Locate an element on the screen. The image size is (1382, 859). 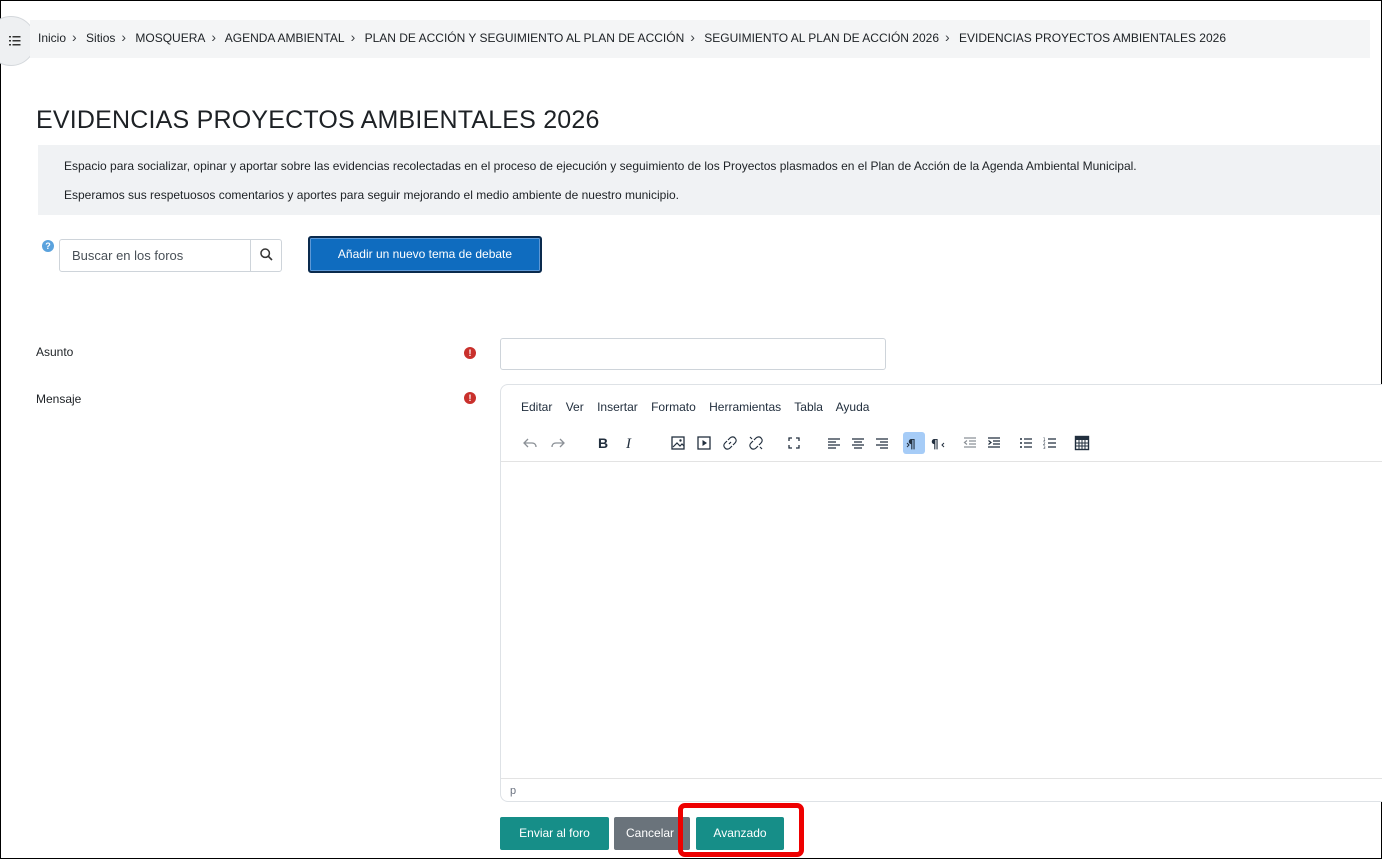
breadcrumb-item-inicio: Inicio is located at coordinates (52, 38).